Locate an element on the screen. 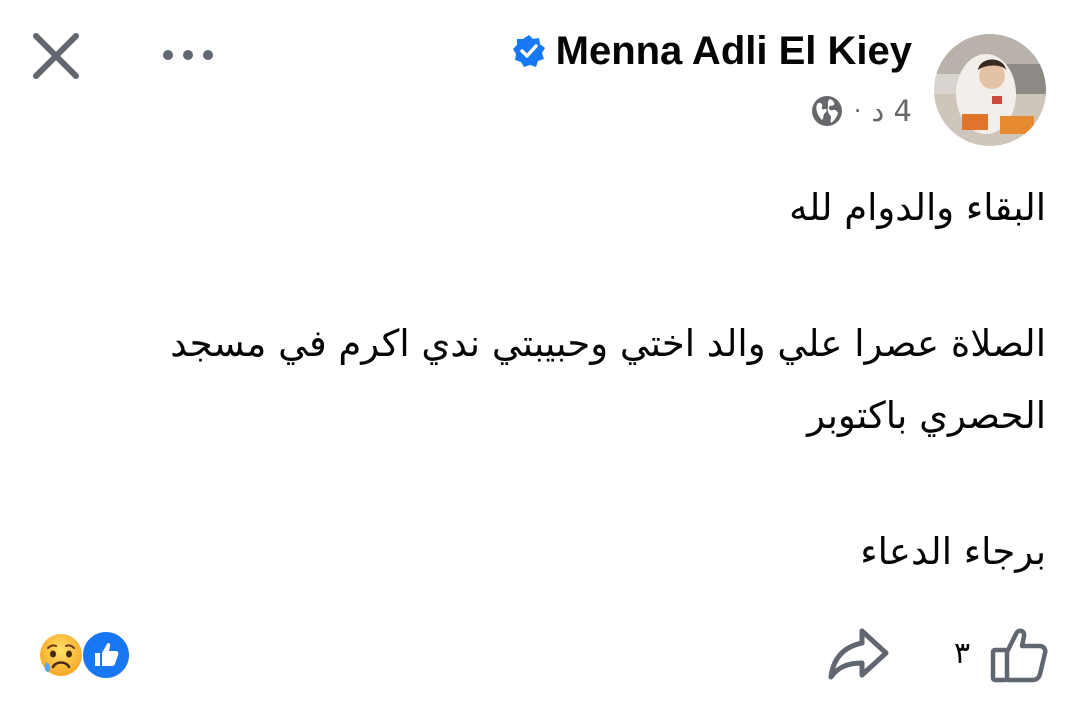 This screenshot has height=716, width=1080. post-line: برجاء الدعاء is located at coordinates (953, 551).